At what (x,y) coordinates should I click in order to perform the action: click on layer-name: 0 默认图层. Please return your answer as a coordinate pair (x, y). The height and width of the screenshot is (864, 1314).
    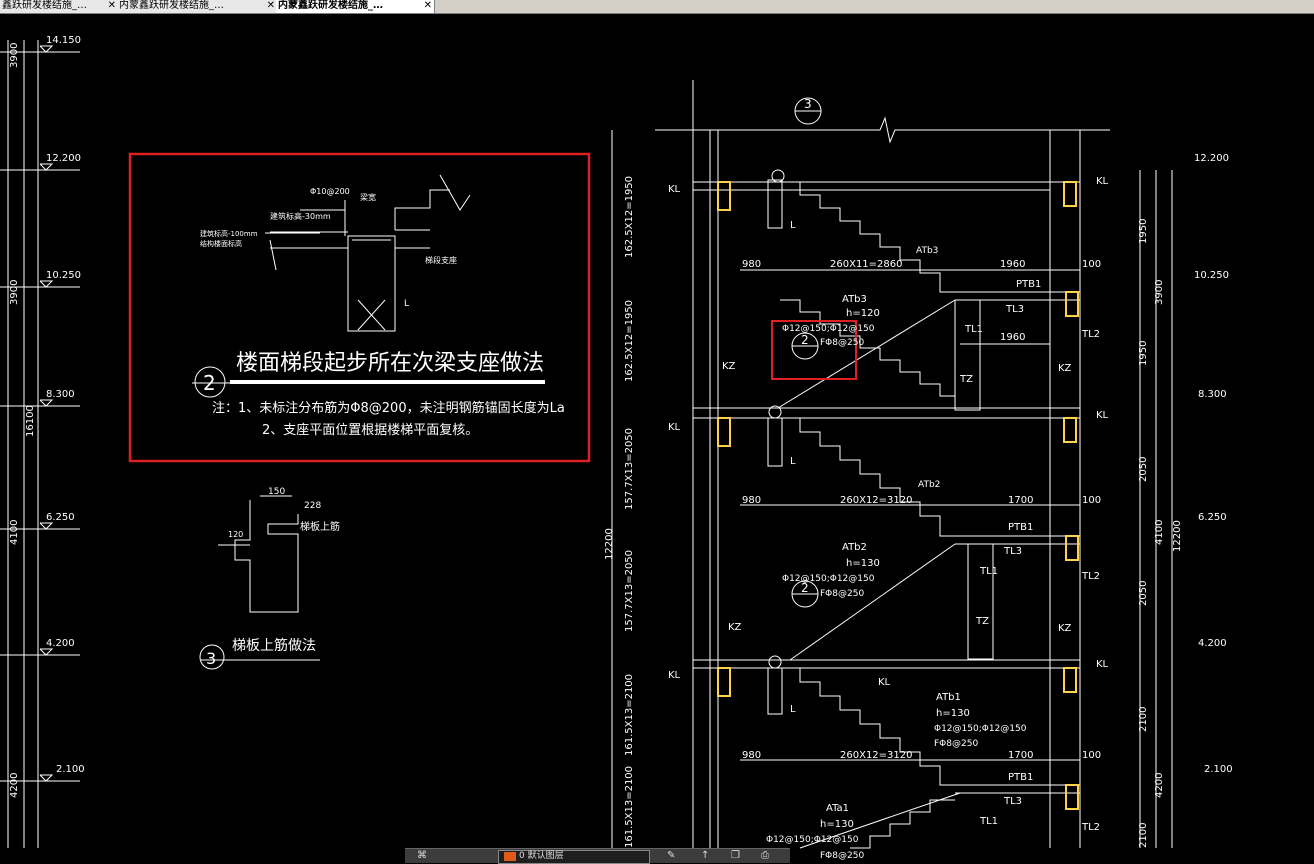
    Looking at the image, I should click on (541, 856).